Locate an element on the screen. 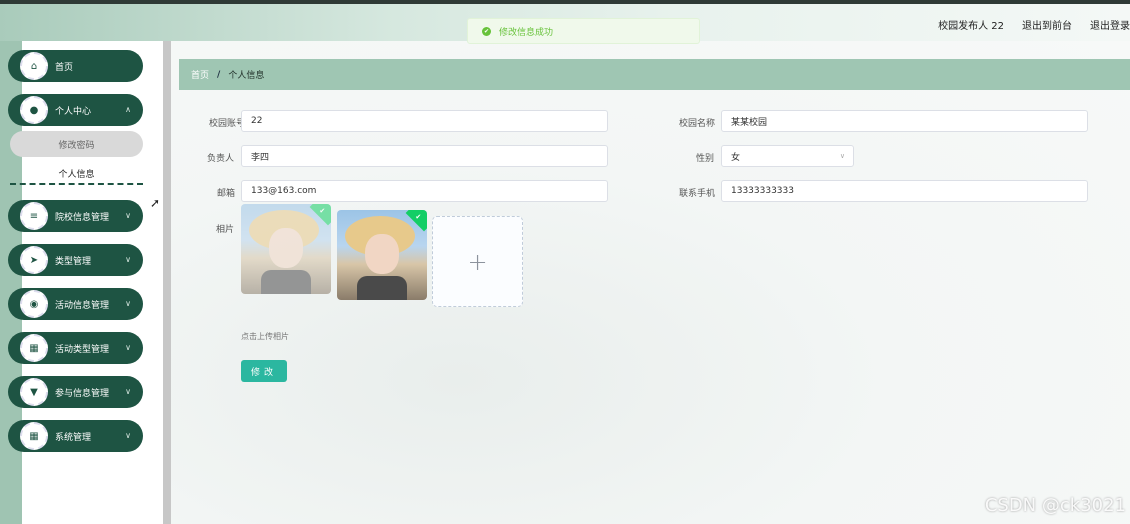 The width and height of the screenshot is (1130, 524). upload-hint: 点击上传相片 is located at coordinates (265, 336).